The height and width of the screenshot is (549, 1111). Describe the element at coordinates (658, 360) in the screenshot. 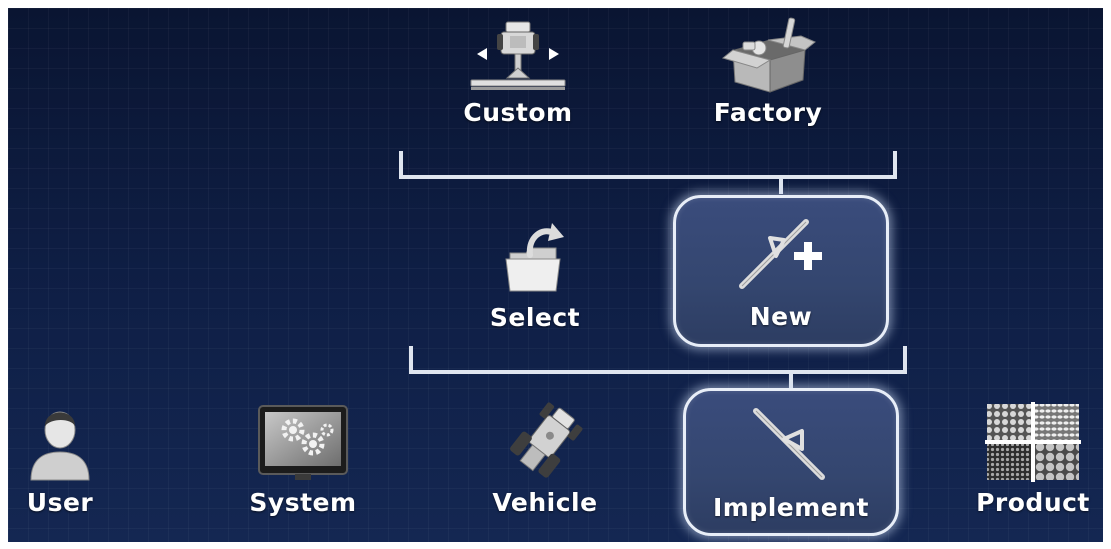

I see `middle-connector-bracket` at that location.